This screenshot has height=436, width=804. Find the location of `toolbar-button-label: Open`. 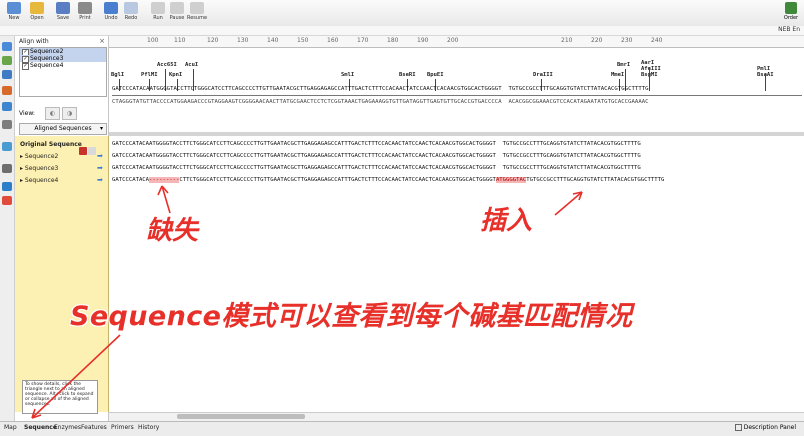

toolbar-button-label: Open is located at coordinates (37, 18).